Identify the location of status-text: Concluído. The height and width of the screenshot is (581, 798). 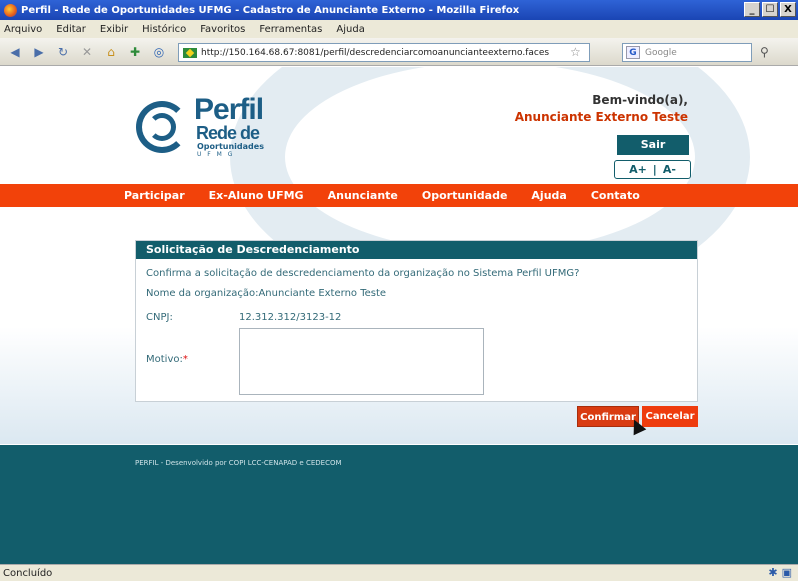
(28, 573).